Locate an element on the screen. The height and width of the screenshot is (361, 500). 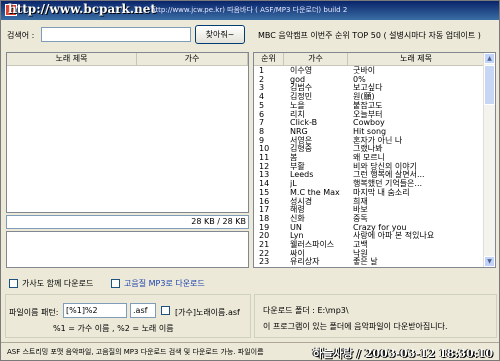
chart-cell-title: 좋은 날 is located at coordinates (365, 262).